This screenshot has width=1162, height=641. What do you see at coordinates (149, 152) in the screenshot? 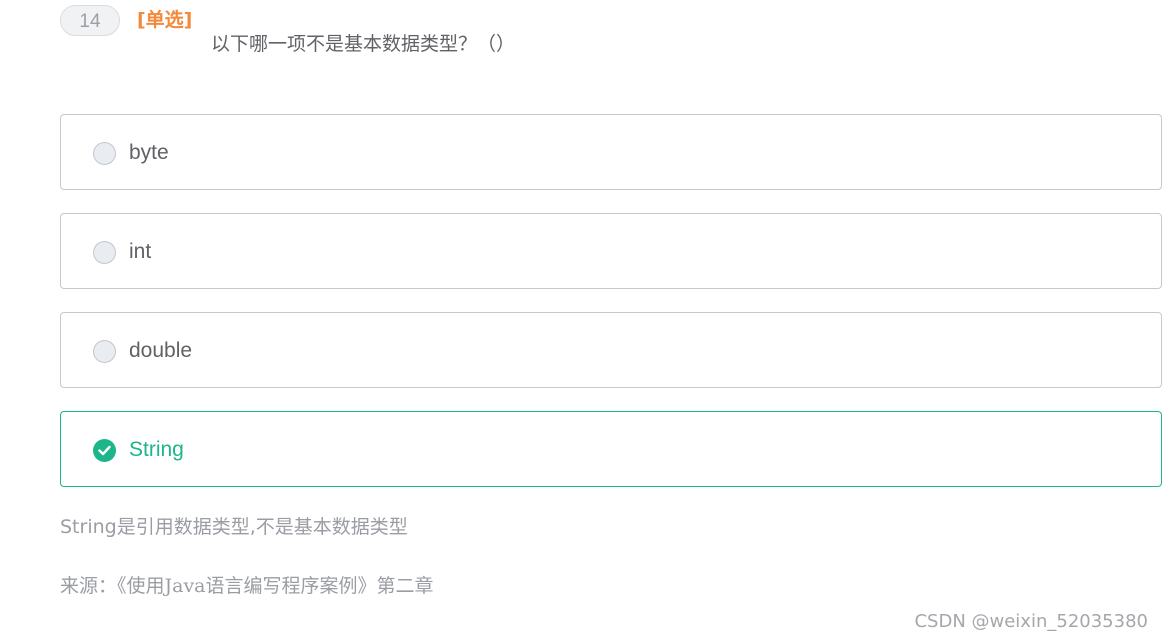
I see `option-label: byte` at bounding box center [149, 152].